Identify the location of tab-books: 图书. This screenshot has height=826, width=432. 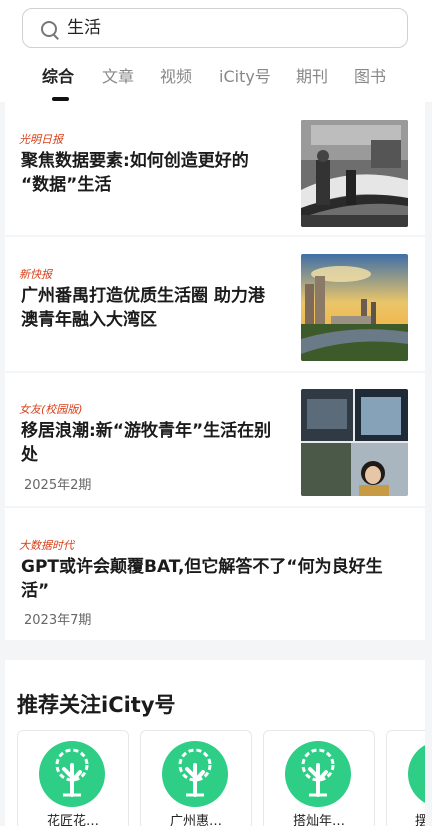
(370, 77).